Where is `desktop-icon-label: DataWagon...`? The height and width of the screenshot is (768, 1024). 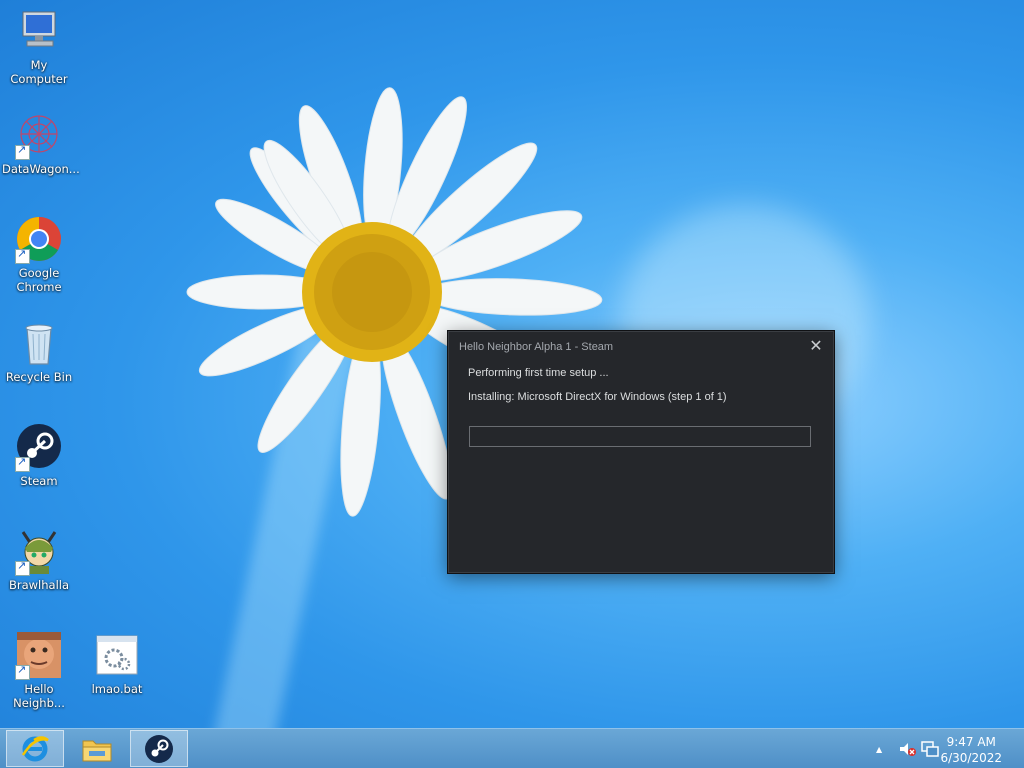
desktop-icon-label: DataWagon... is located at coordinates (41, 169).